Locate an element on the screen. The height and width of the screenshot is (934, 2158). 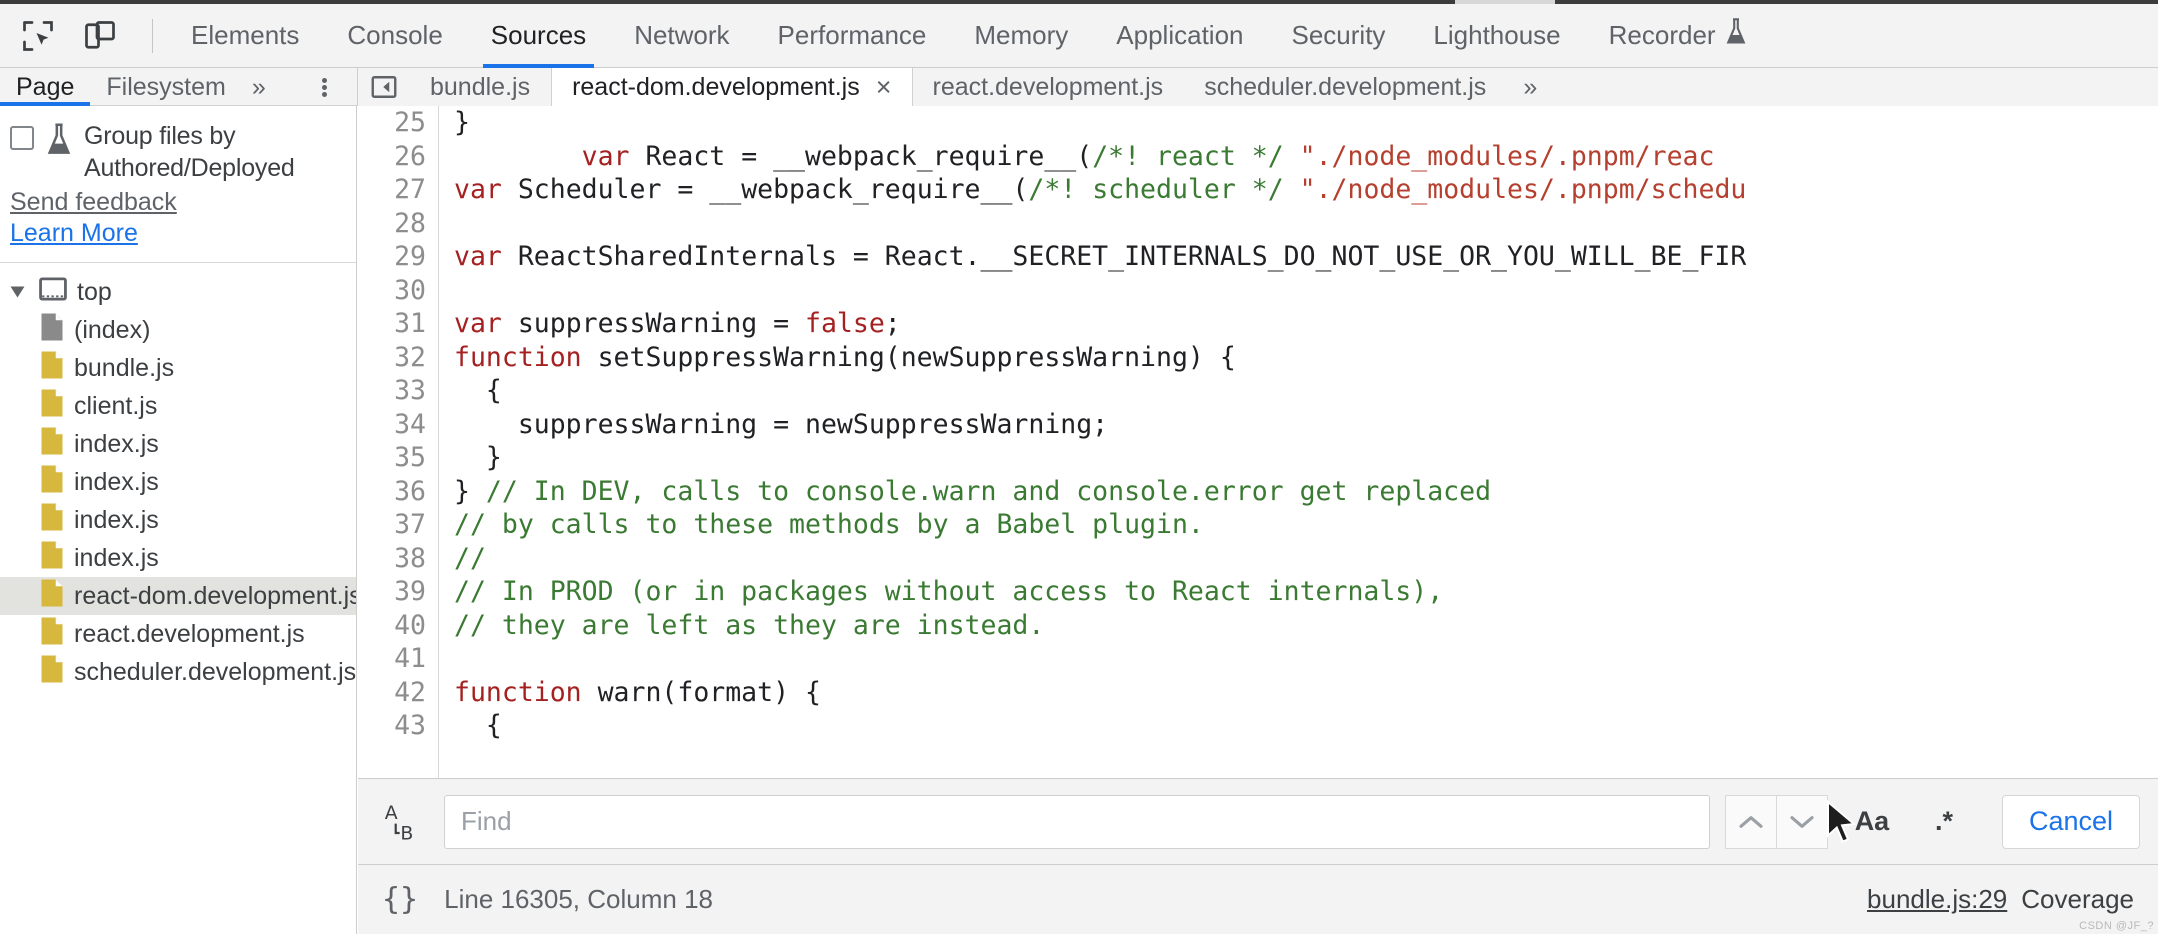
code-line: 25} is located at coordinates (1258, 123).